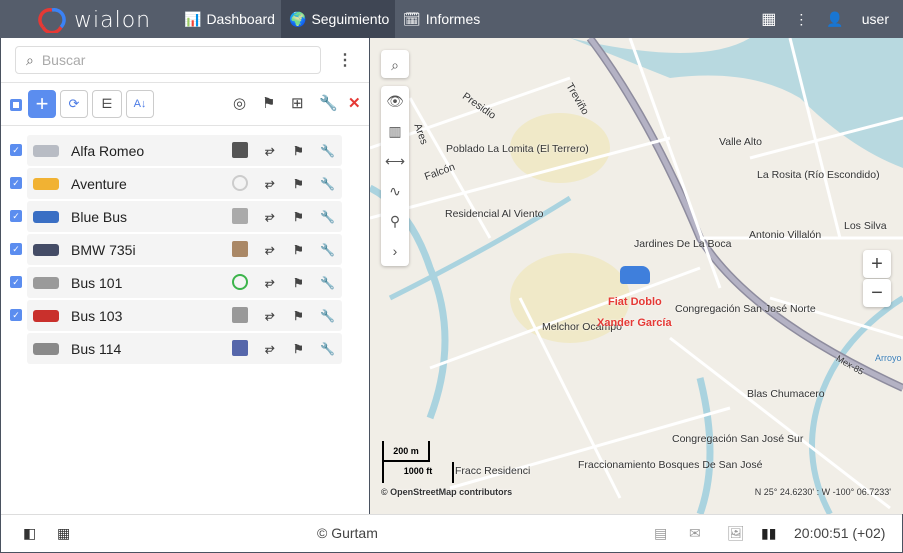  I want to click on notifications-icon: ▤, so click(660, 533).